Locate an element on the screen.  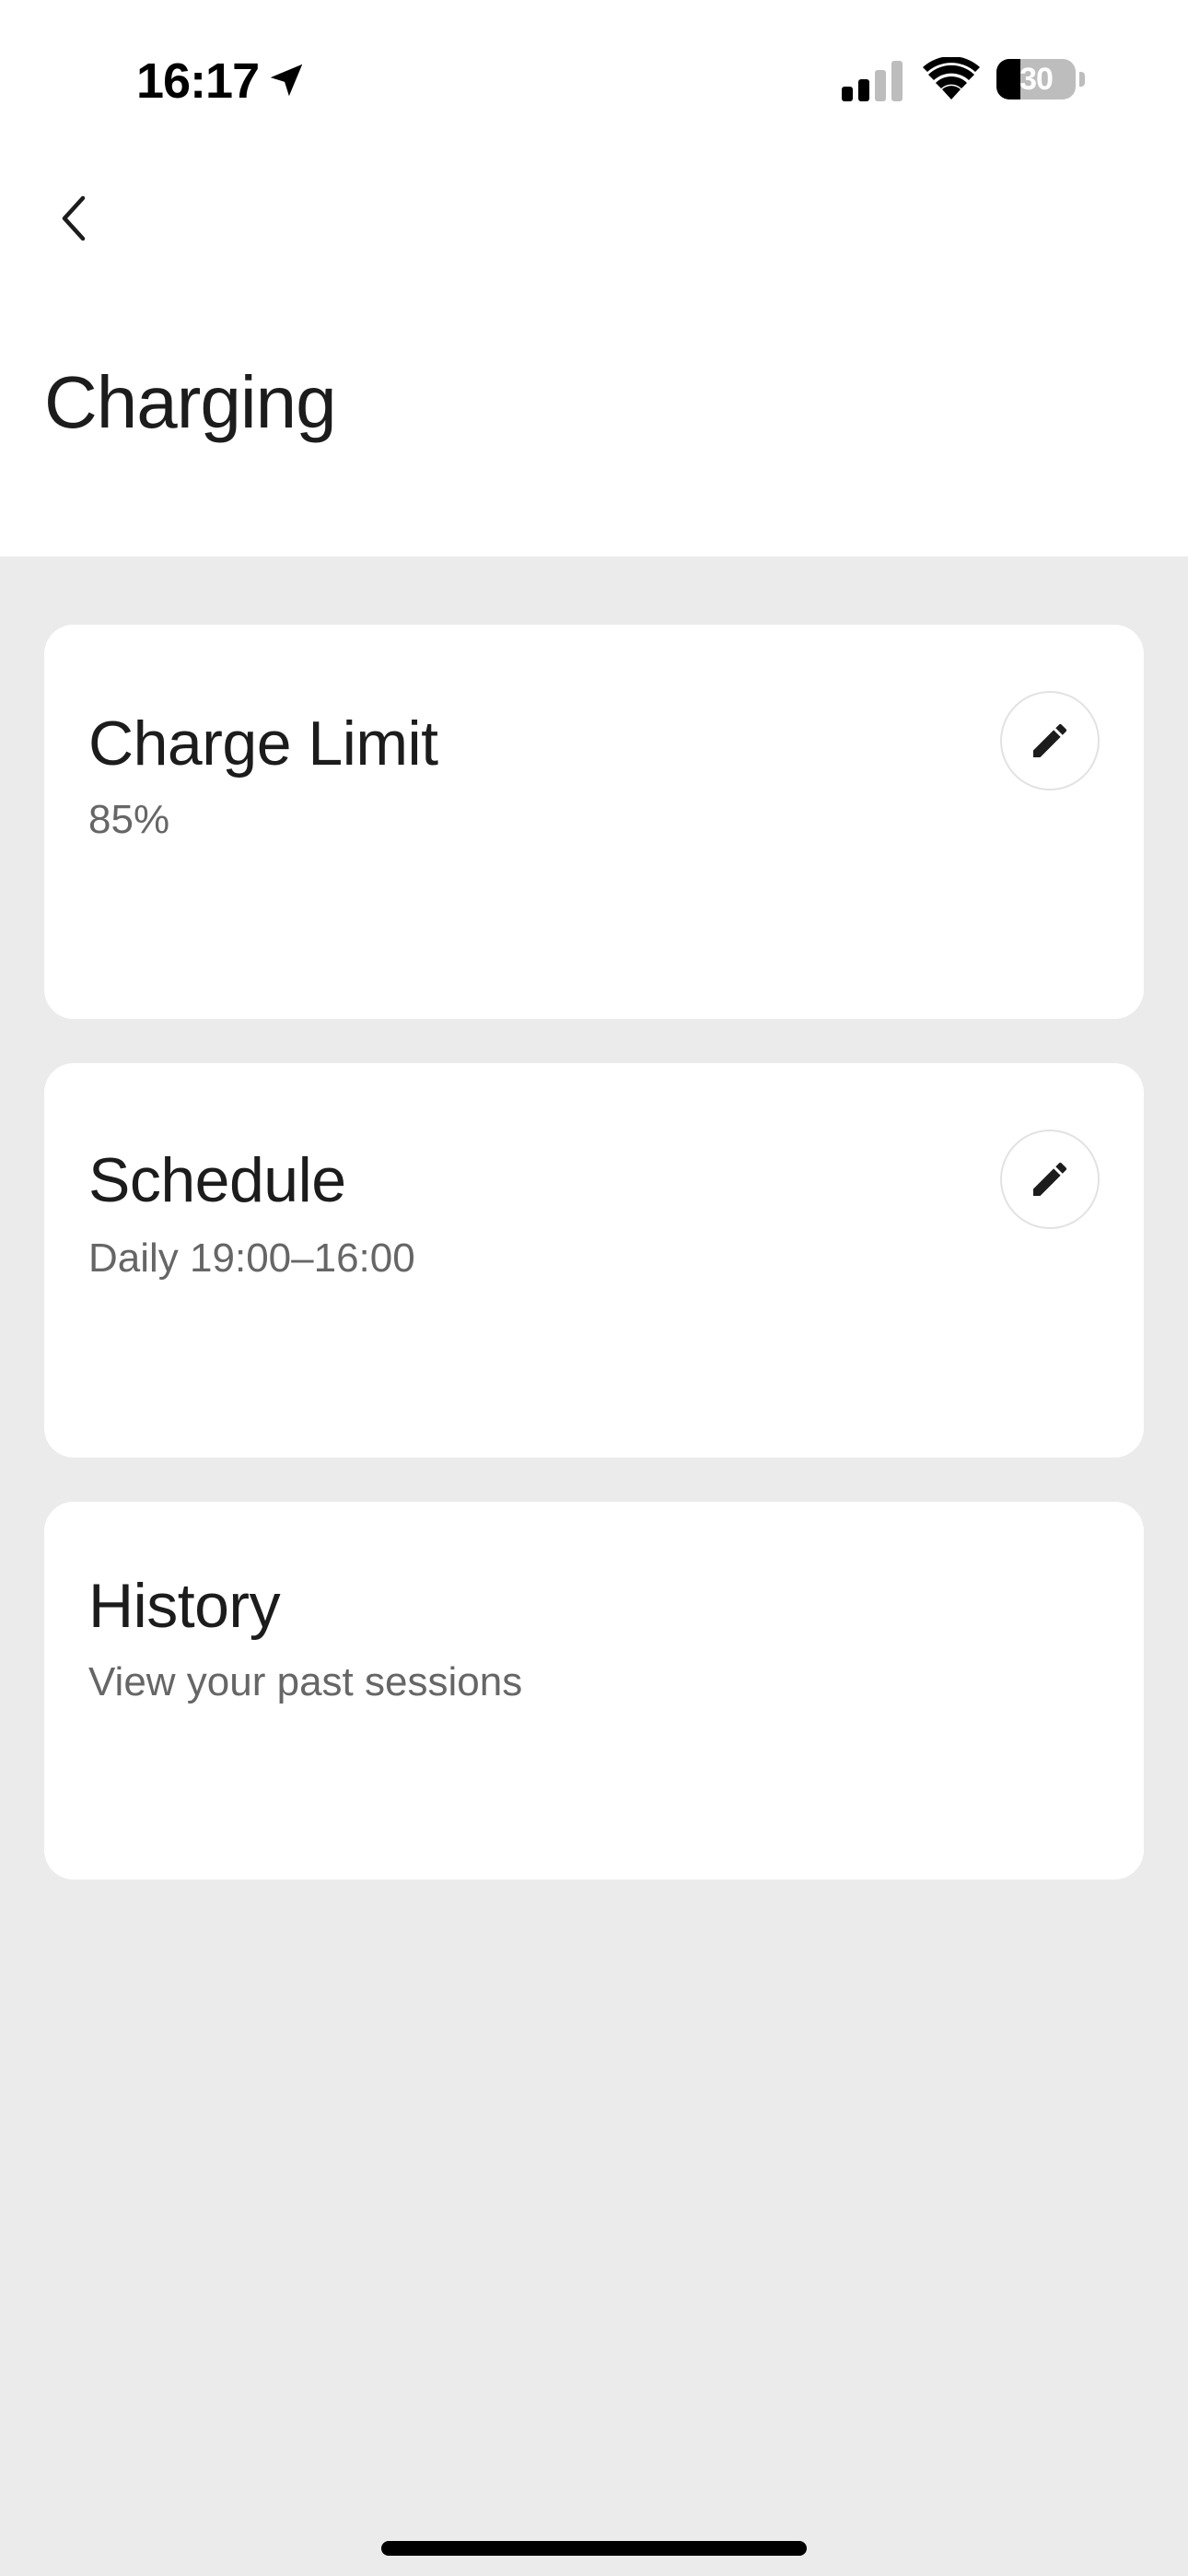
history-subtitle: View your past sessions is located at coordinates (305, 1681).